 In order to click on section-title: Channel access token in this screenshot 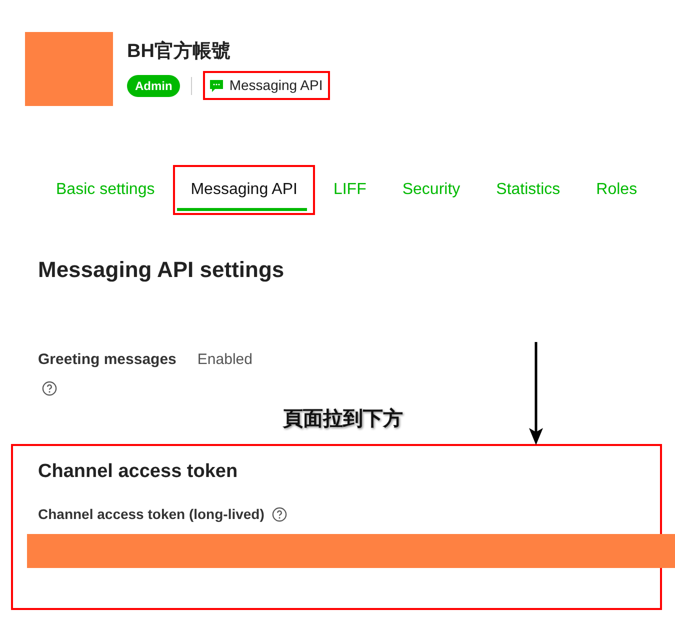, I will do `click(138, 472)`.